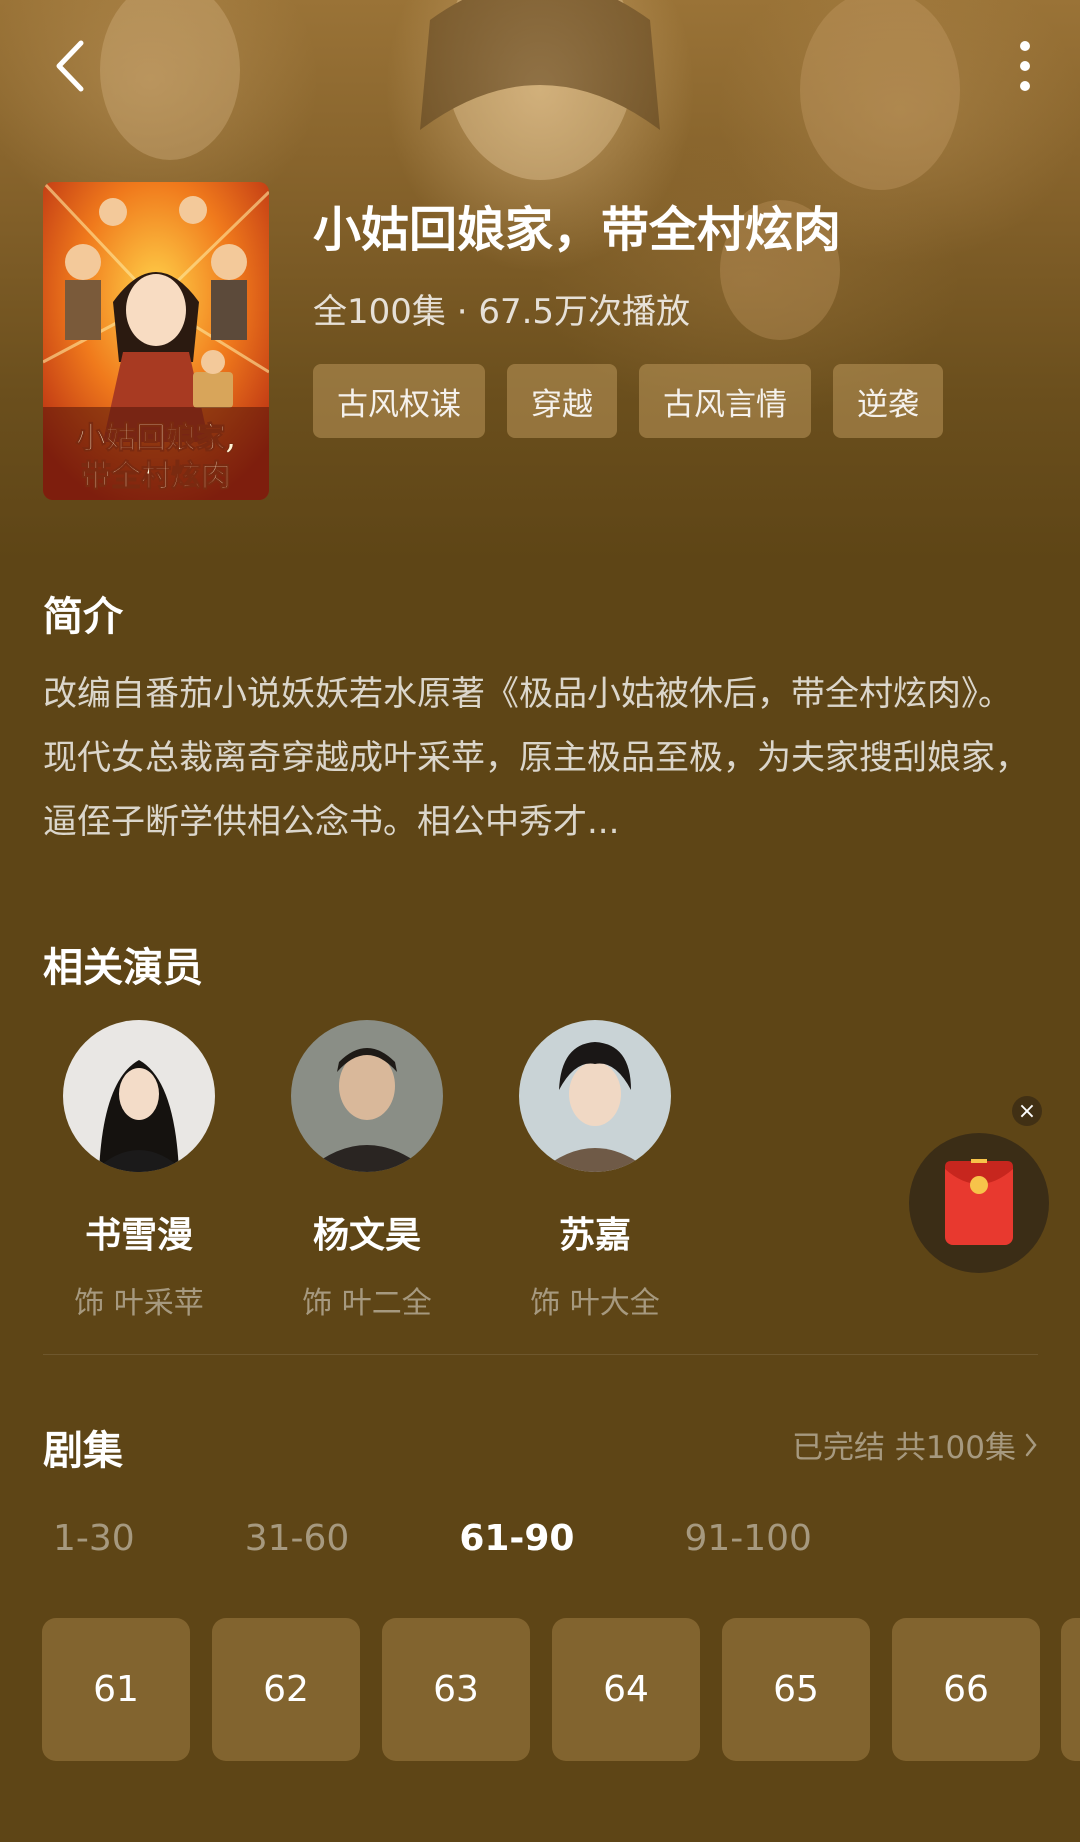 The height and width of the screenshot is (1842, 1080). I want to click on tag-chip: 古风权谋, so click(399, 401).